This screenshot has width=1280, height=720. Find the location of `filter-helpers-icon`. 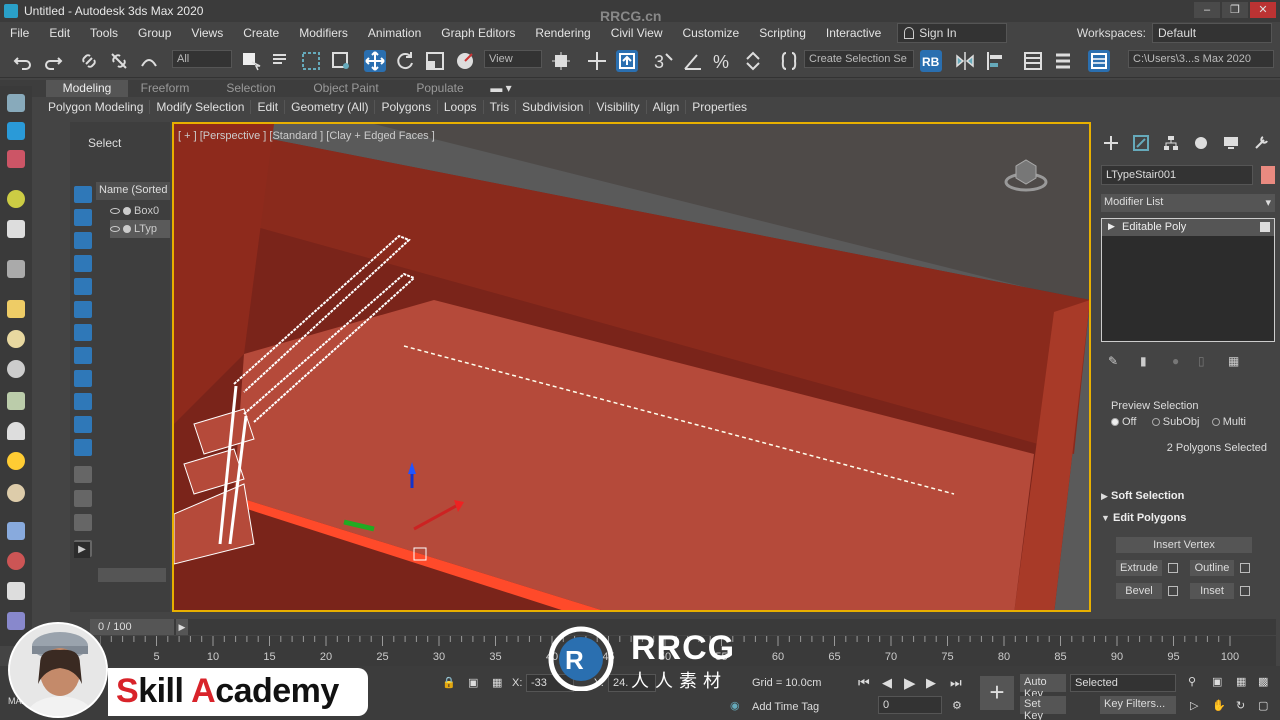

filter-helpers-icon is located at coordinates (83, 286).